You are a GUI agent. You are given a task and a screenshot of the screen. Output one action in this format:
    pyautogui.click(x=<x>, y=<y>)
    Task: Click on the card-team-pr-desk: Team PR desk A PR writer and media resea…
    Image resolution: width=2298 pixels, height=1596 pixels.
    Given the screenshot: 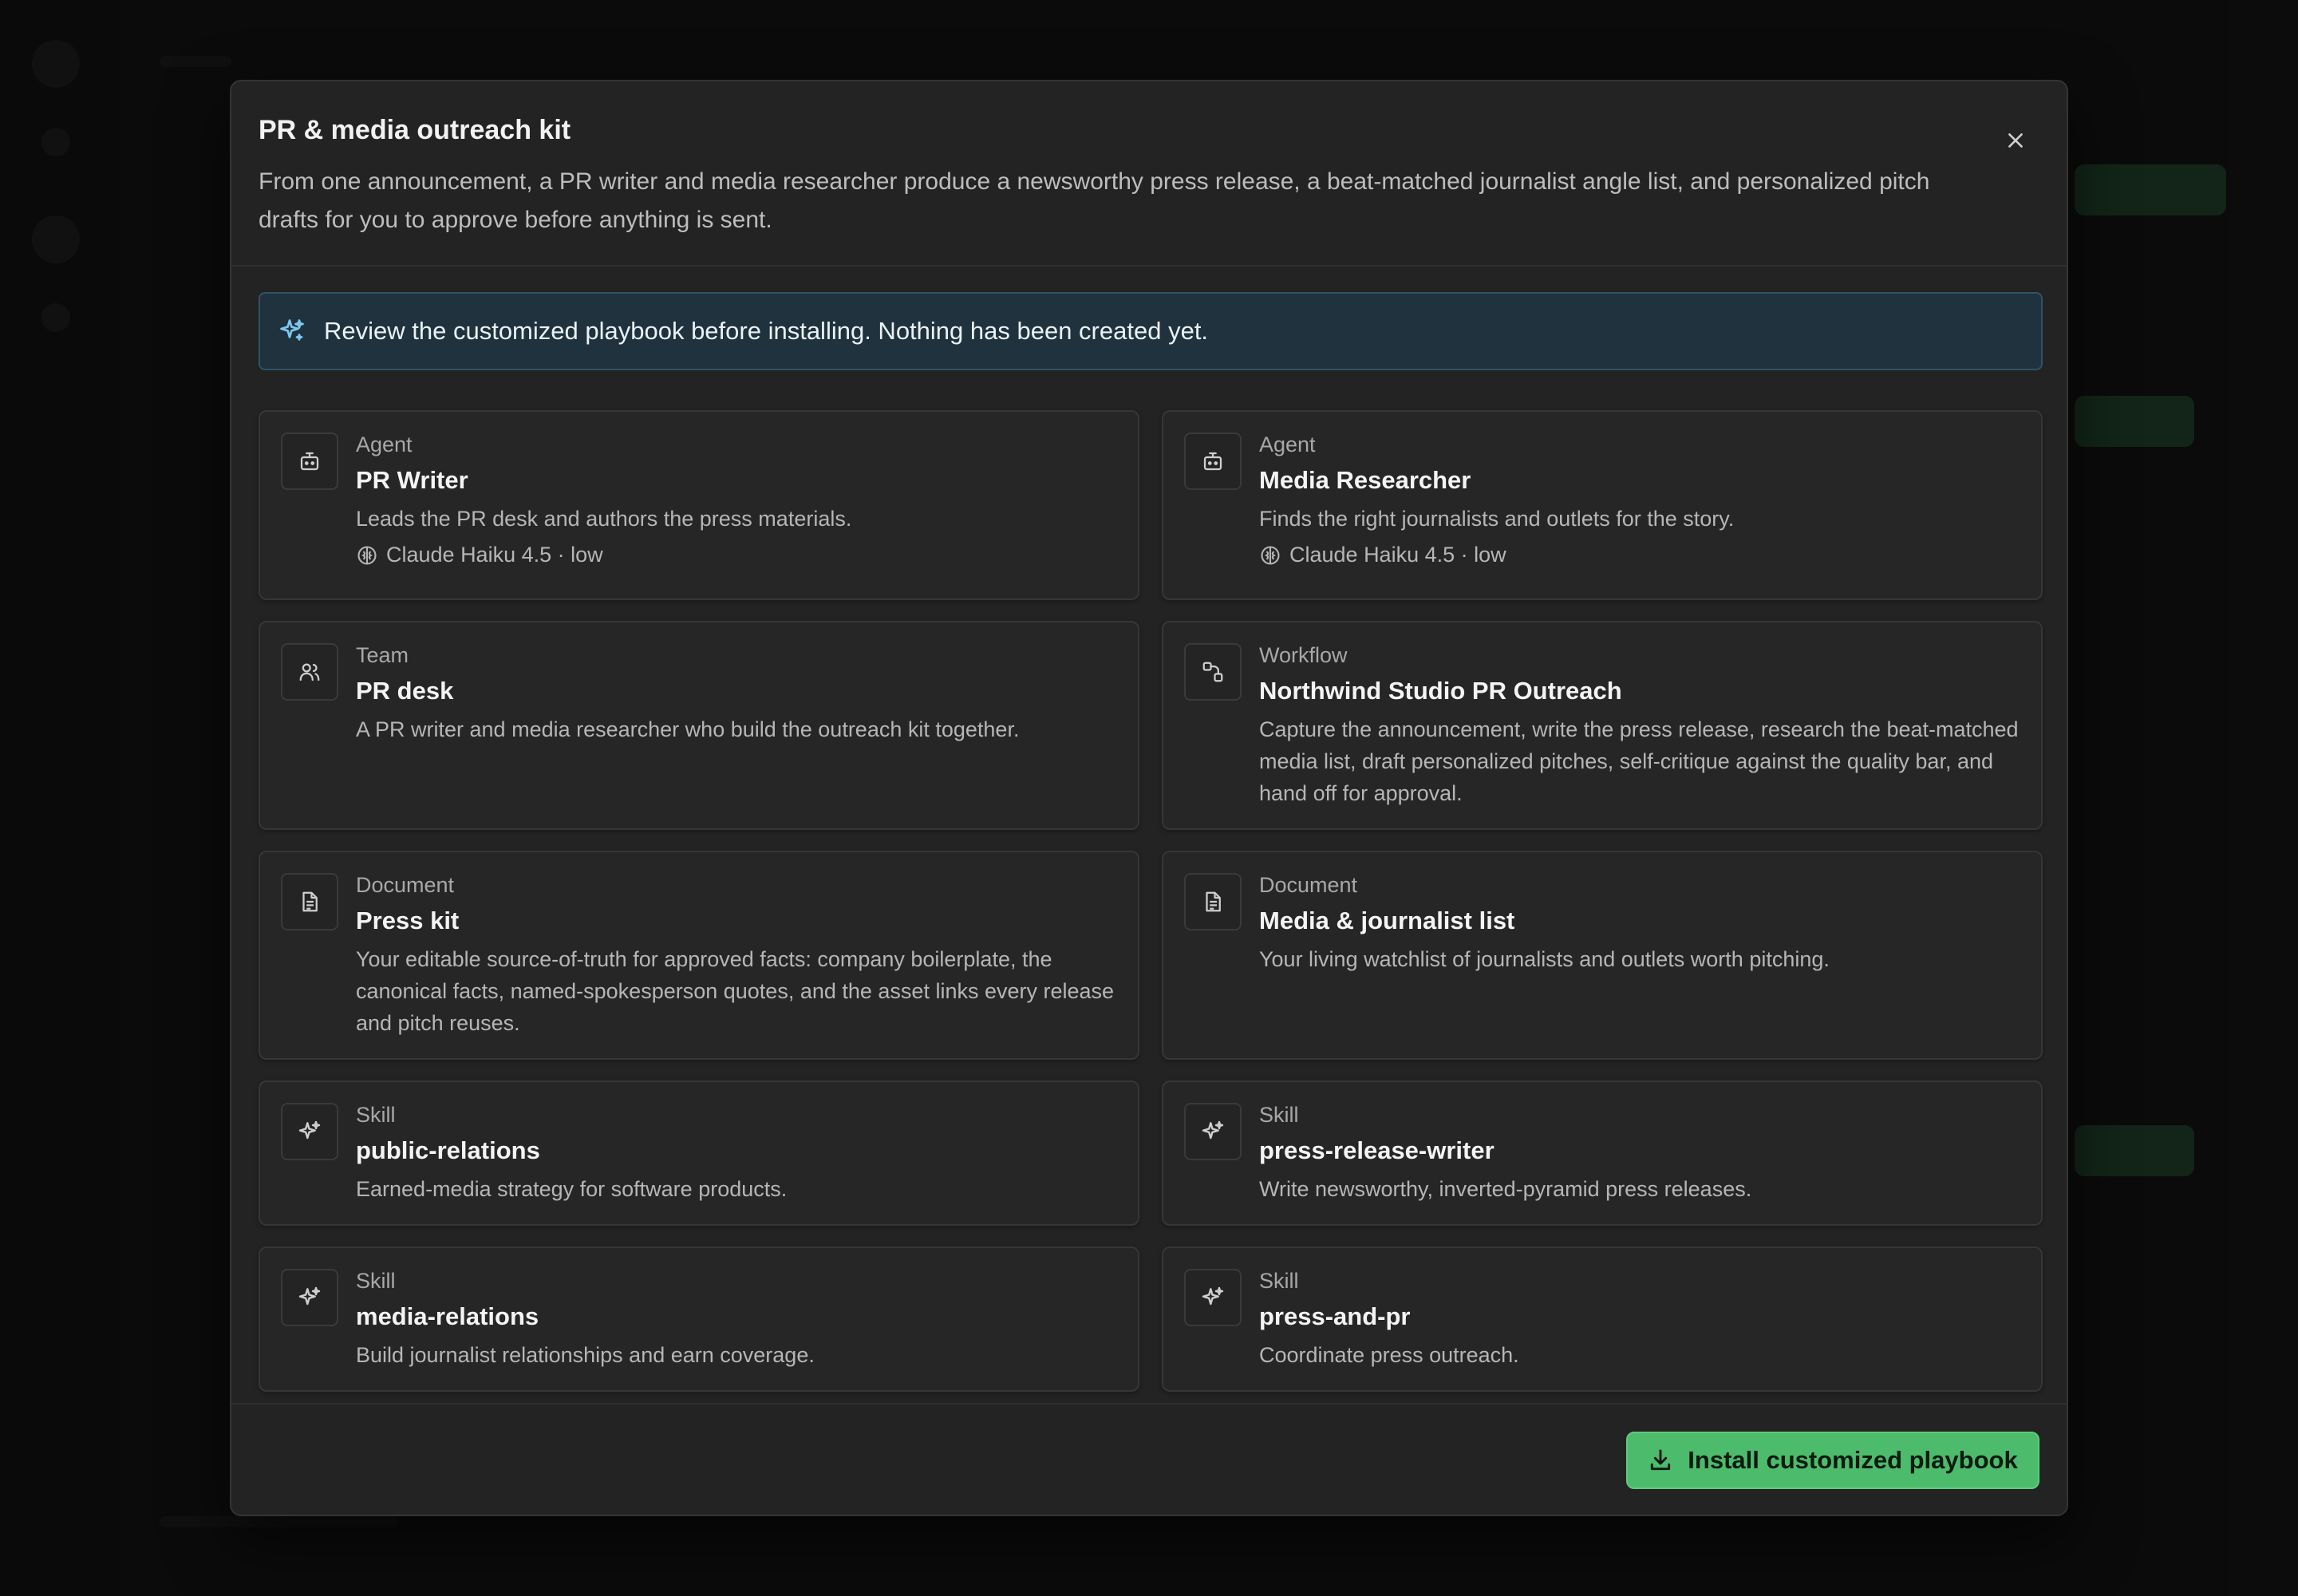 What is the action you would take?
    pyautogui.click(x=699, y=725)
    